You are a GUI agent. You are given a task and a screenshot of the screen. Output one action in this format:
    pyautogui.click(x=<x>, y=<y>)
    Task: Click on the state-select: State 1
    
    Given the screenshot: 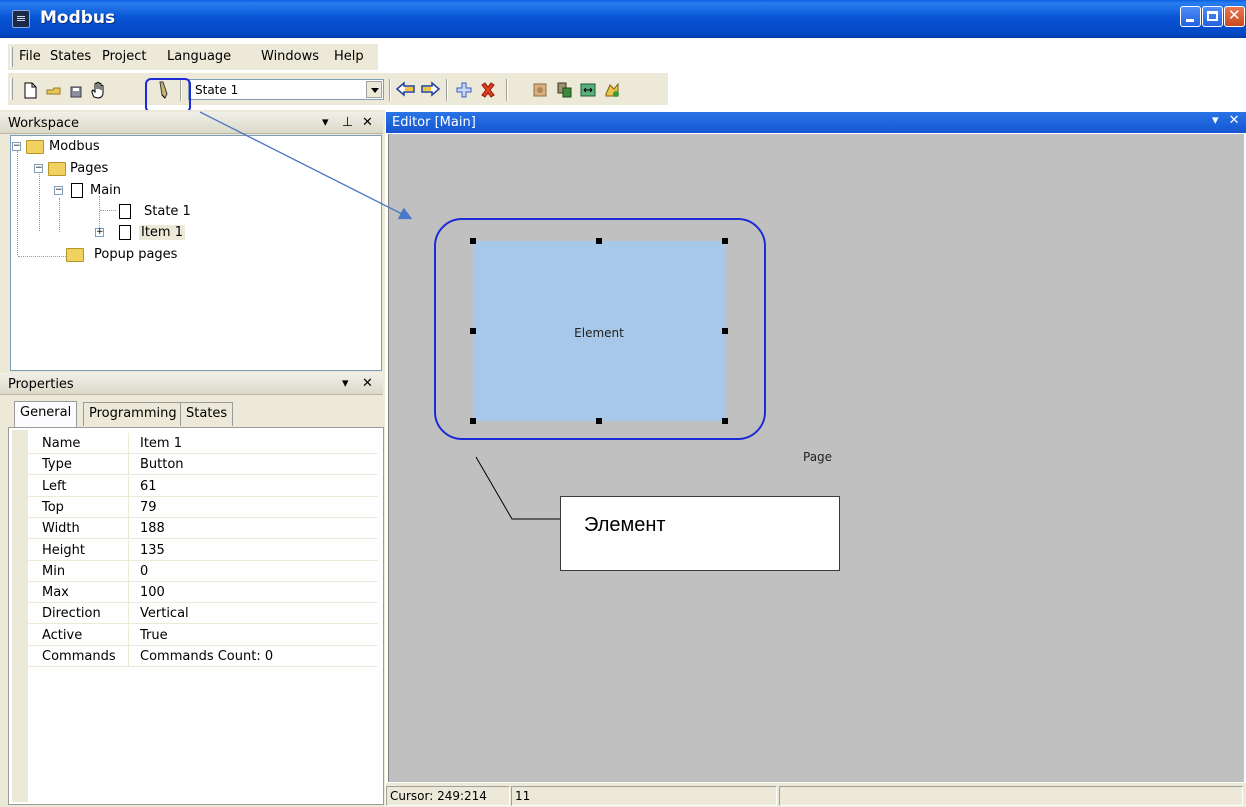 What is the action you would take?
    pyautogui.click(x=286, y=89)
    